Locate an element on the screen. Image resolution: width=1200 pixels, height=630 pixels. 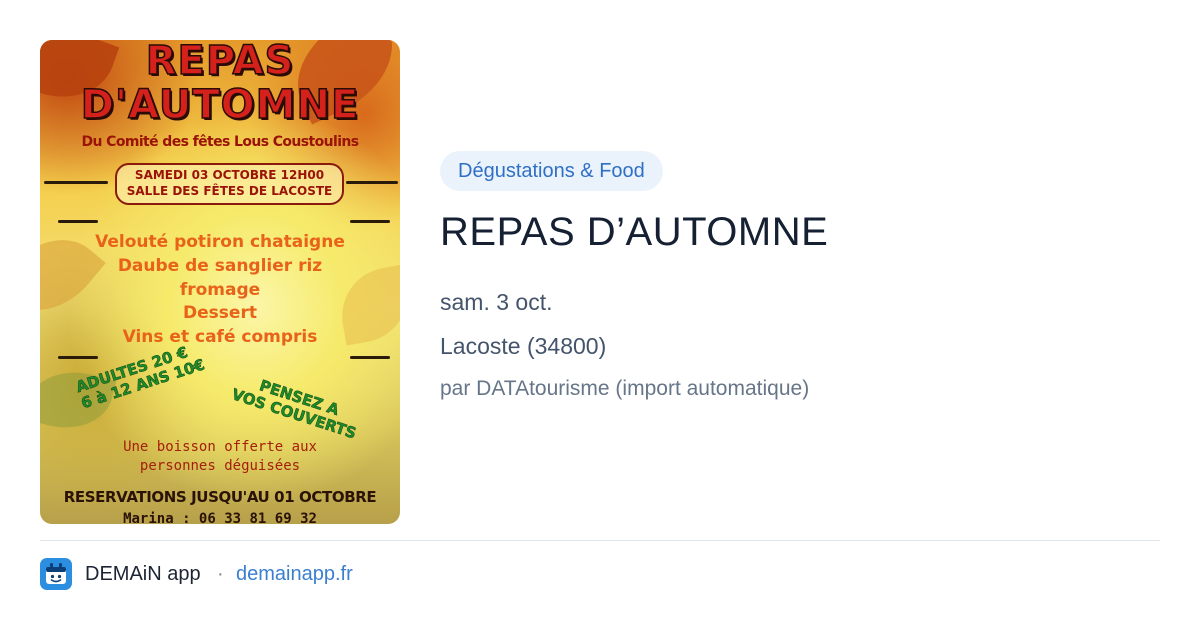
calendar-face-icon is located at coordinates (56, 573).